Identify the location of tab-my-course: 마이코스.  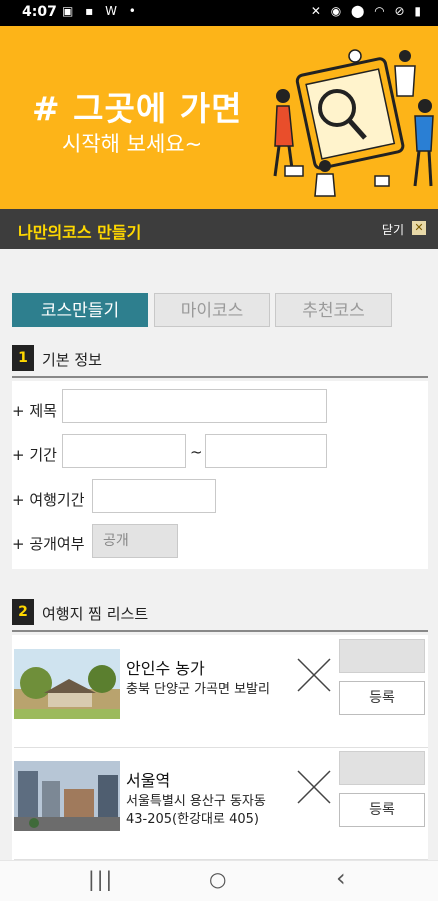
(212, 310).